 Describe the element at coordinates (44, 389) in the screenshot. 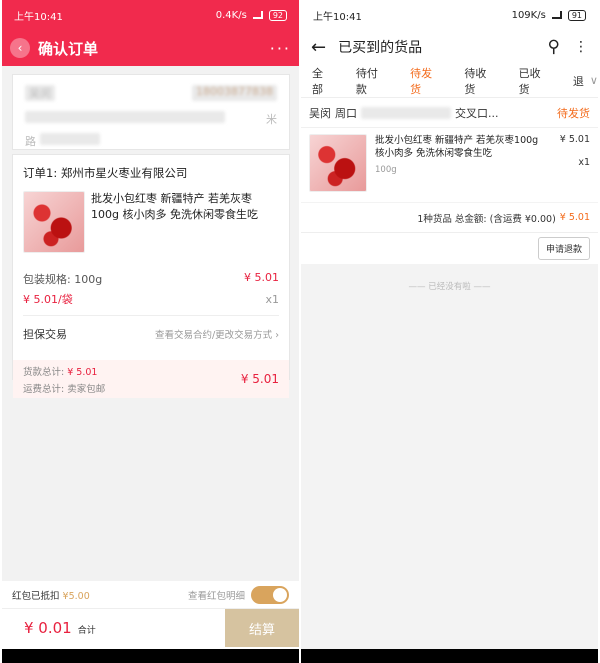

I see `shipping-label: 运费总计:` at that location.